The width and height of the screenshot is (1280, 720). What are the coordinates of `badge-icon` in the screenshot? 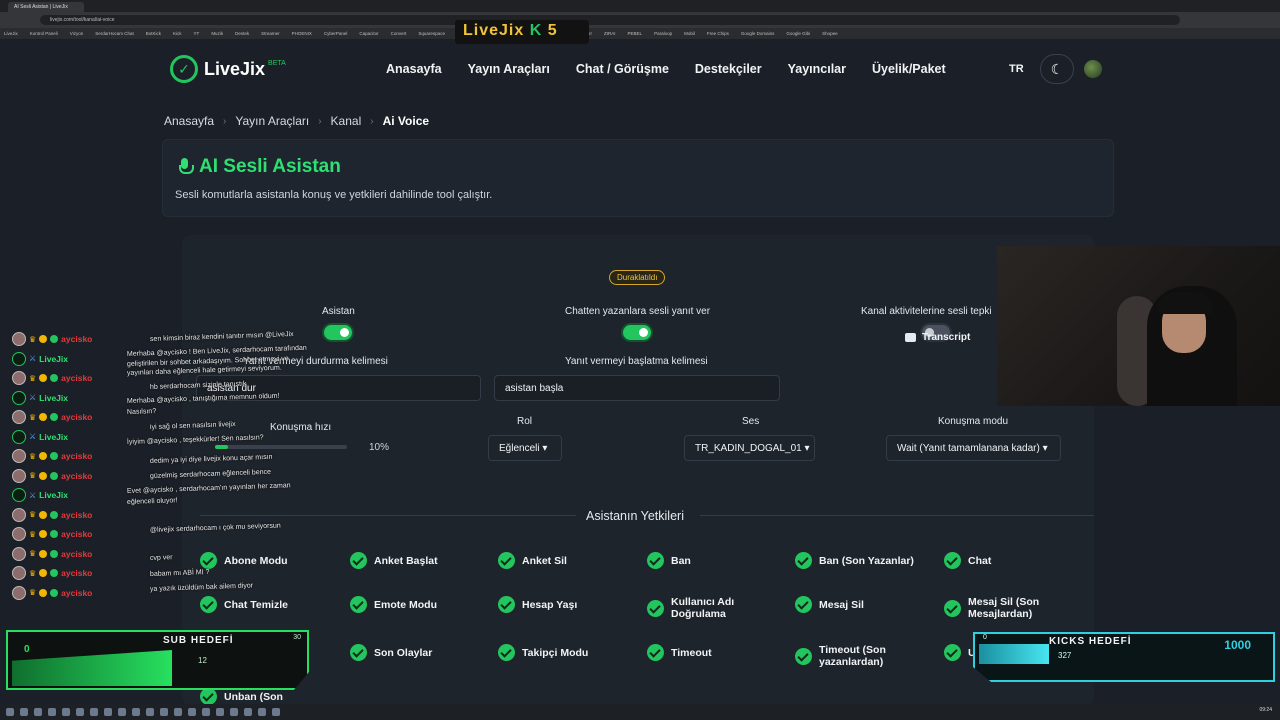 It's located at (43, 378).